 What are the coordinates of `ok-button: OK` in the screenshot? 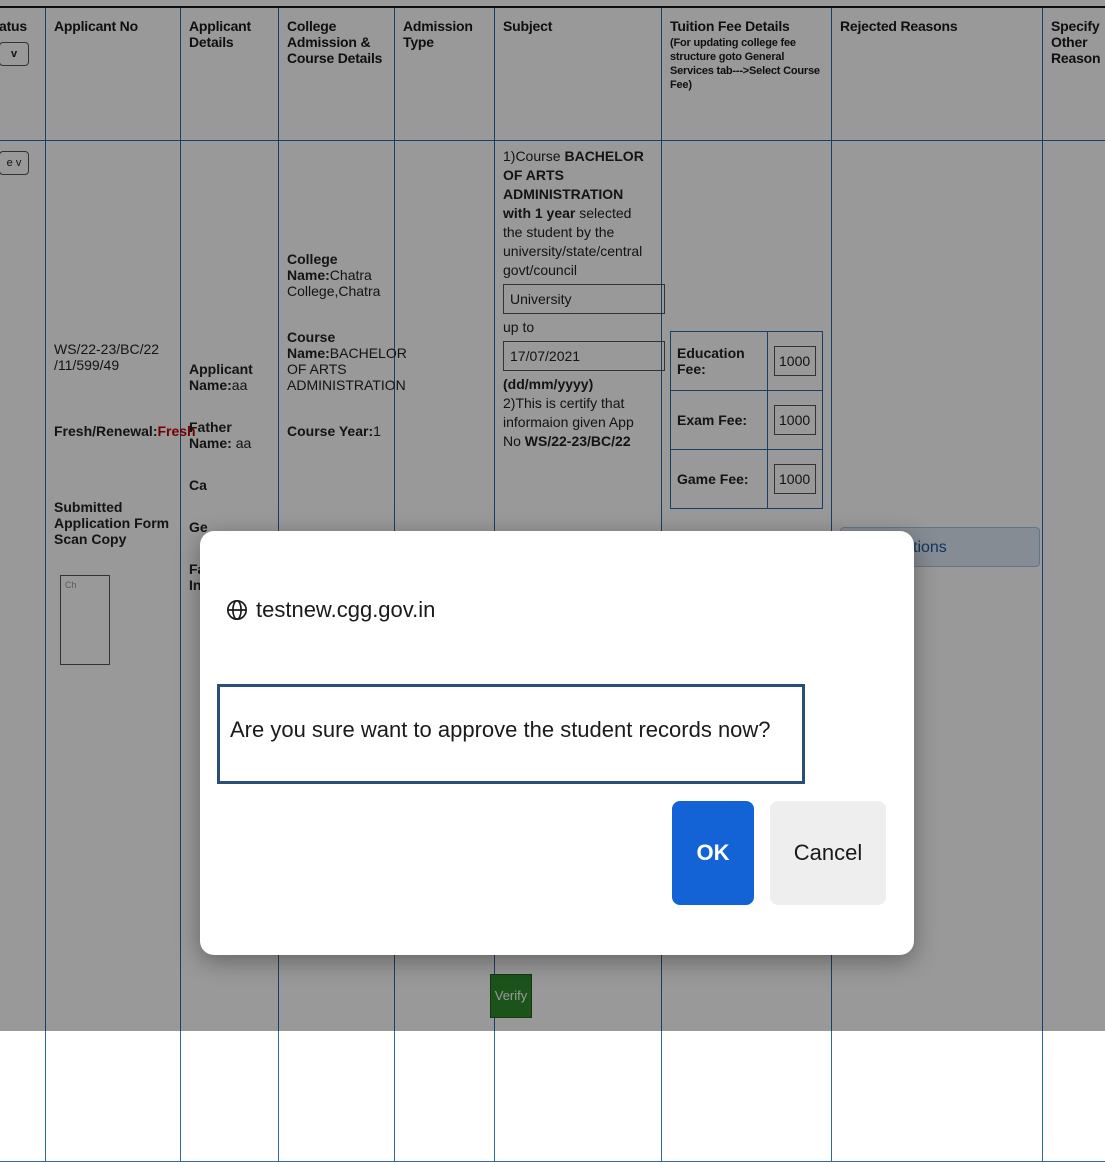 It's located at (713, 853).